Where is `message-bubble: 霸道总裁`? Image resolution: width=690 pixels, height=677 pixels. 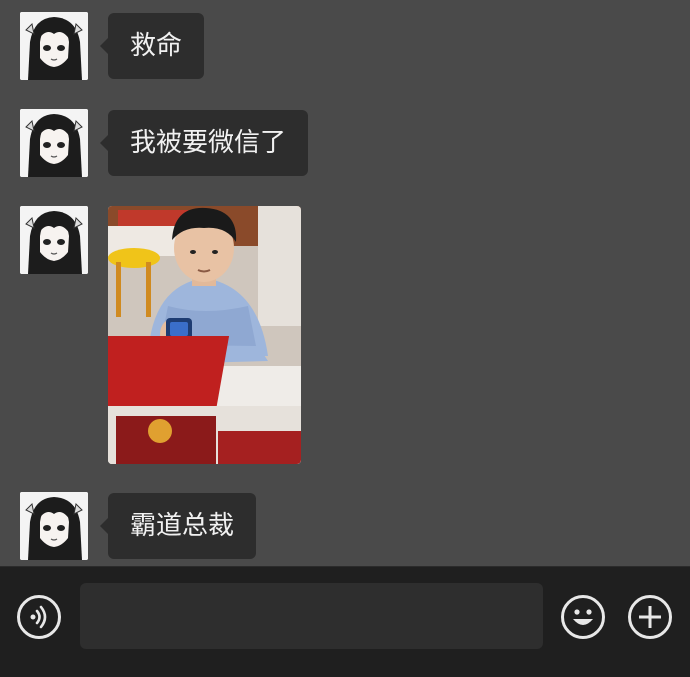 message-bubble: 霸道总裁 is located at coordinates (178, 526).